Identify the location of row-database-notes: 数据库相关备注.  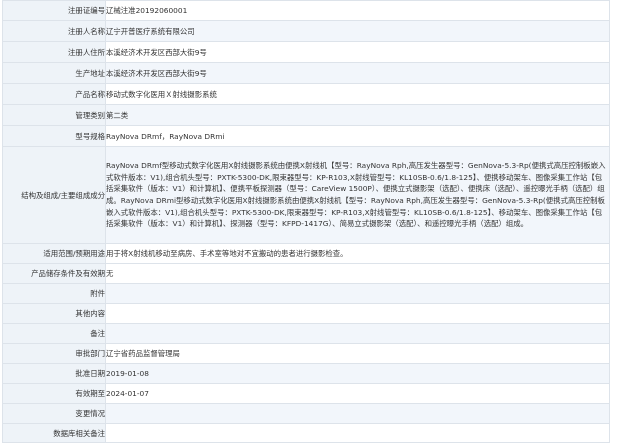
(306, 433).